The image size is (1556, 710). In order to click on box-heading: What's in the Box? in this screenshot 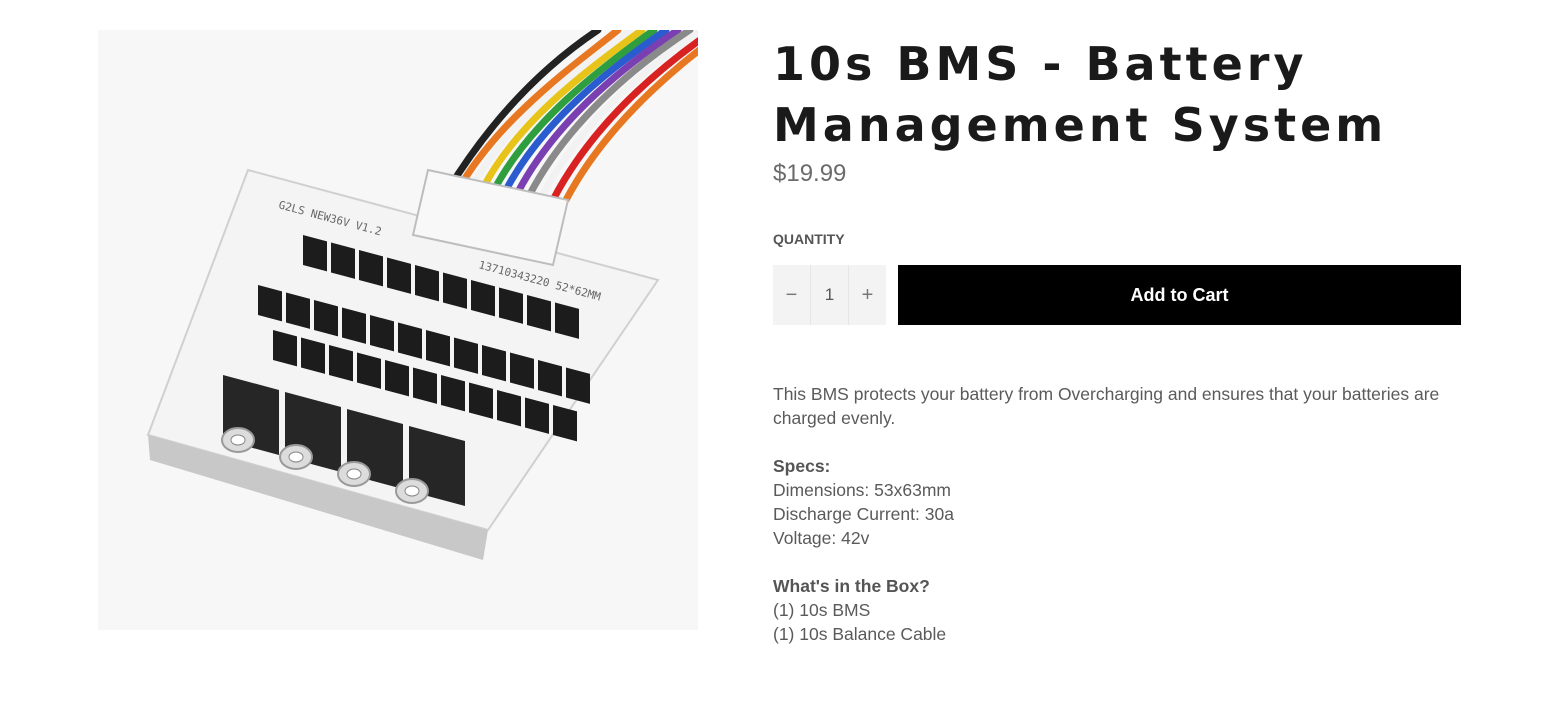, I will do `click(851, 586)`.